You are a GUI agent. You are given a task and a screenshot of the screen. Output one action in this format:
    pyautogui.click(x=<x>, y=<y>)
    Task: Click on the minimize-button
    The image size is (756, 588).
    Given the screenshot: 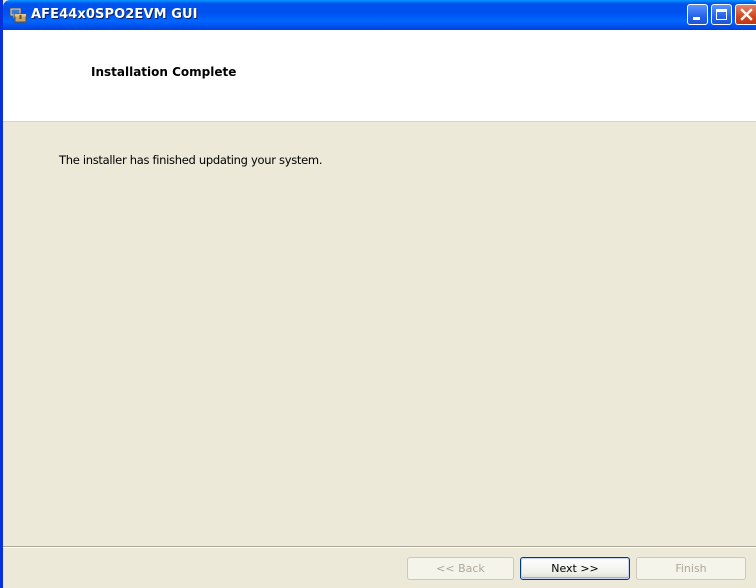 What is the action you would take?
    pyautogui.click(x=697, y=14)
    